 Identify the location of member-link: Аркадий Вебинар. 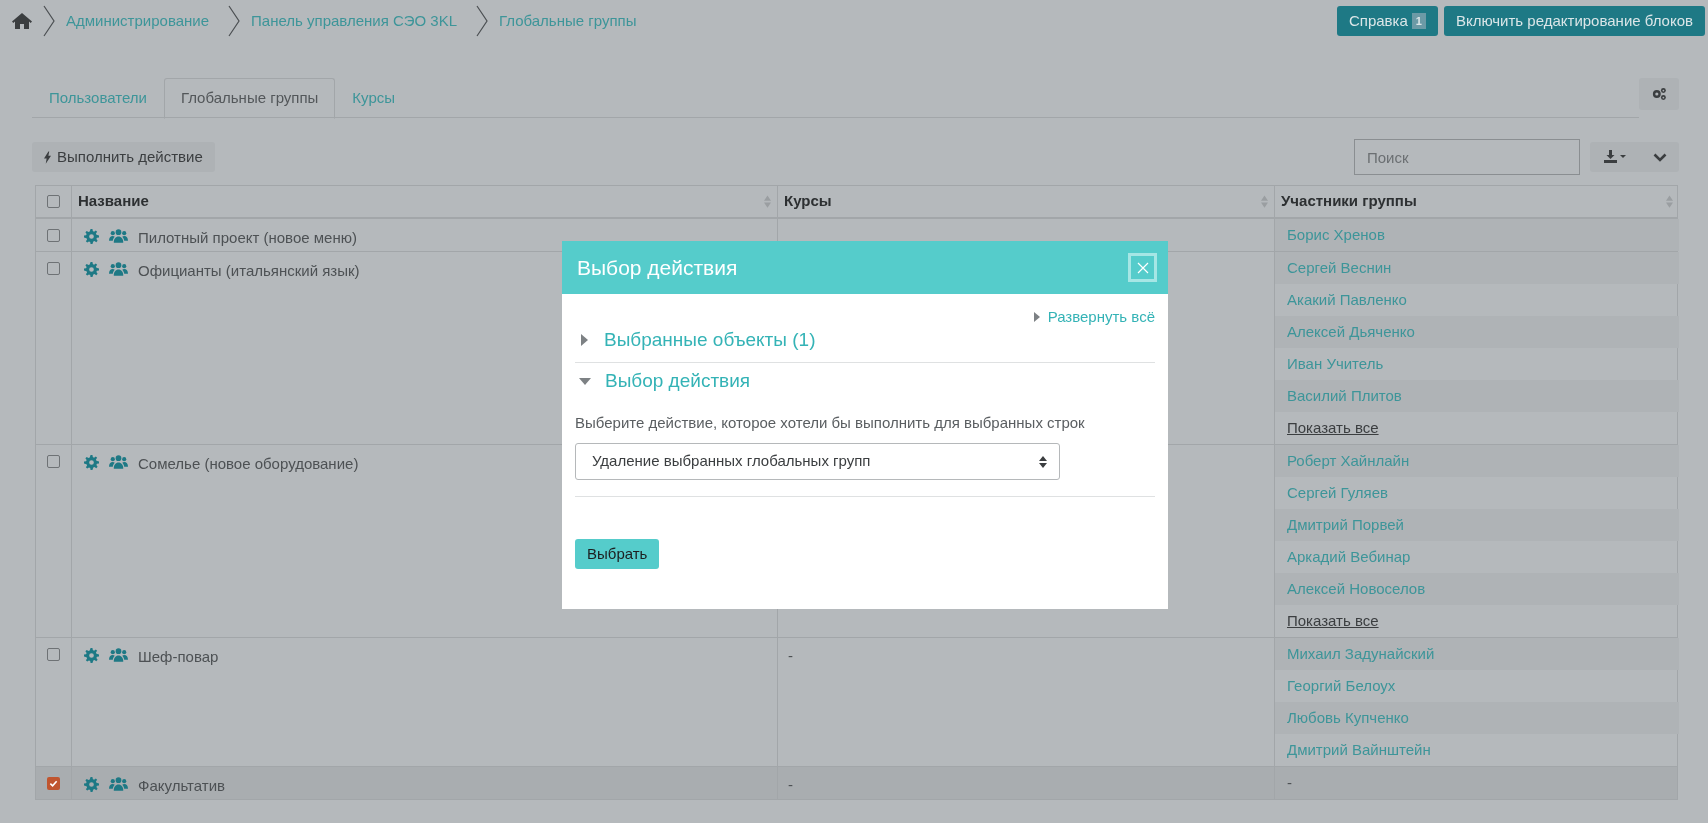
(1349, 557).